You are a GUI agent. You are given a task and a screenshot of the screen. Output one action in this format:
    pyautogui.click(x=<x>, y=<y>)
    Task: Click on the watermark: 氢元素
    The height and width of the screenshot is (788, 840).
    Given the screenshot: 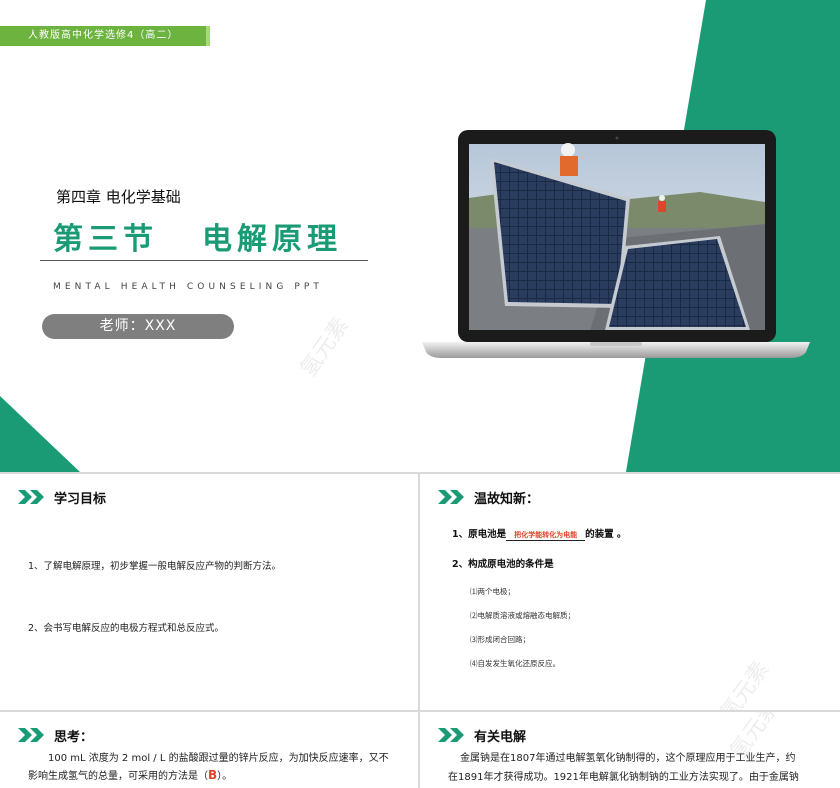 What is the action you would take?
    pyautogui.click(x=745, y=683)
    